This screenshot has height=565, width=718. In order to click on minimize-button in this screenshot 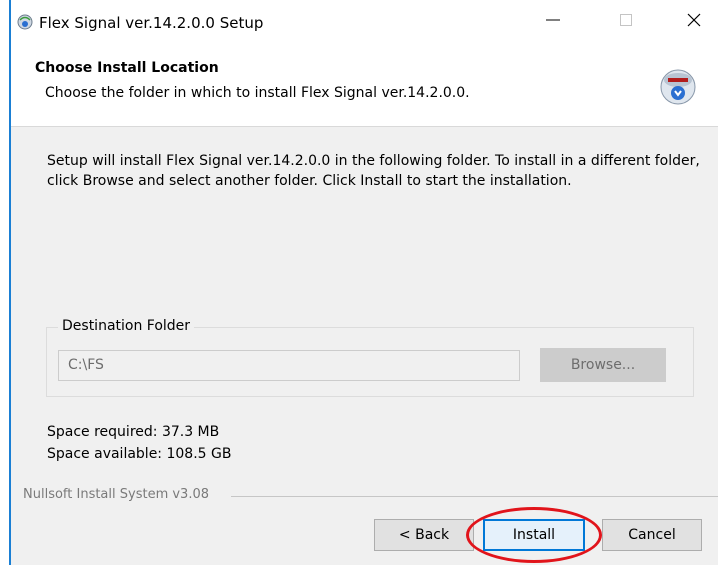, I will do `click(553, 20)`.